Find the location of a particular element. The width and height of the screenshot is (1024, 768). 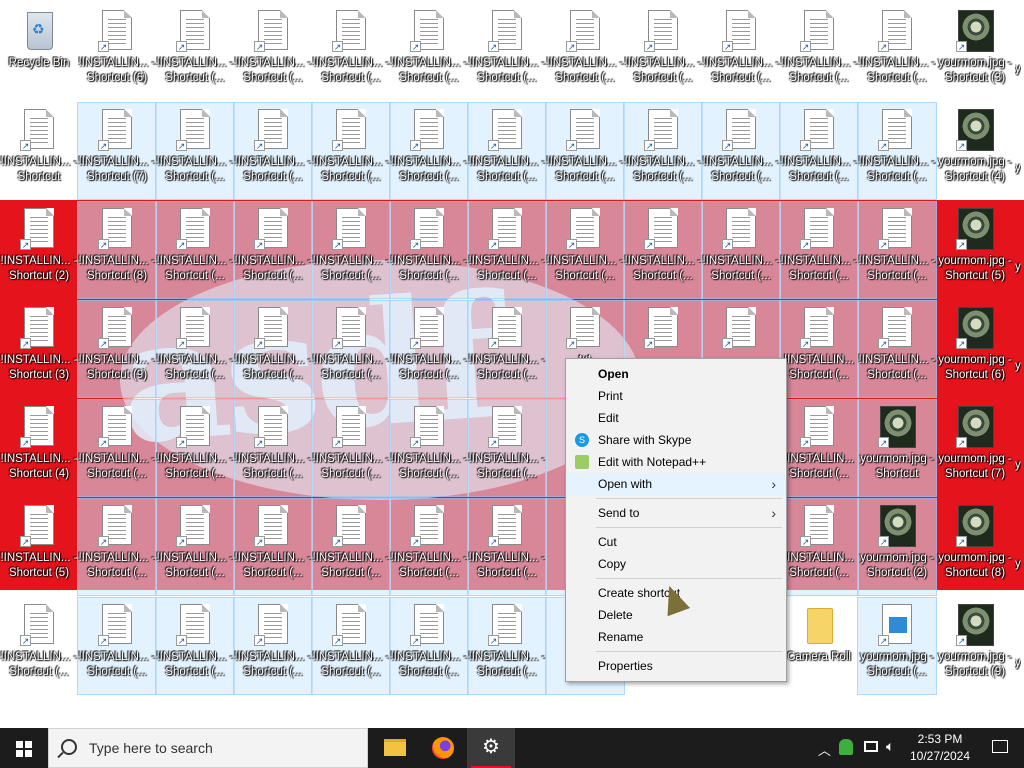

desktop-icon: ↗ !INSTALLIN... - Shortcut (3) is located at coordinates (39, 349).